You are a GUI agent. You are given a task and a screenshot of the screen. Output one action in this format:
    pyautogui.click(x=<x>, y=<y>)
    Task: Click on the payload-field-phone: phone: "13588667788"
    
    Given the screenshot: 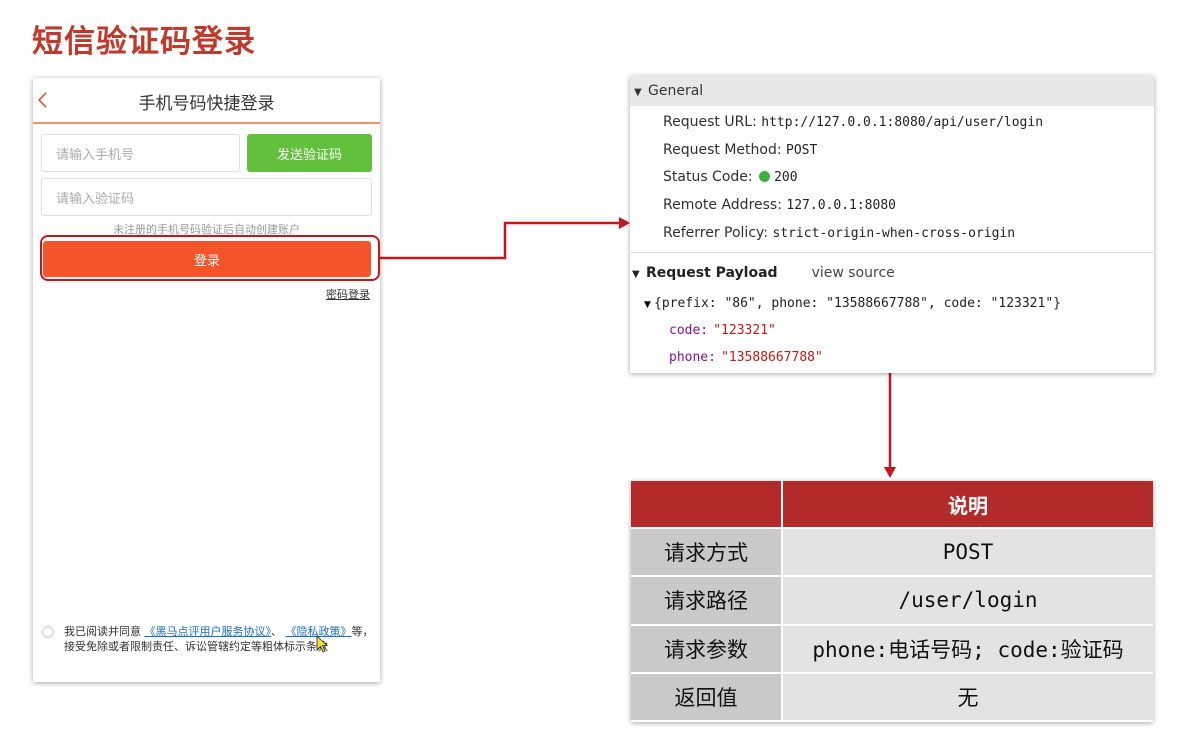 What is the action you would take?
    pyautogui.click(x=746, y=355)
    